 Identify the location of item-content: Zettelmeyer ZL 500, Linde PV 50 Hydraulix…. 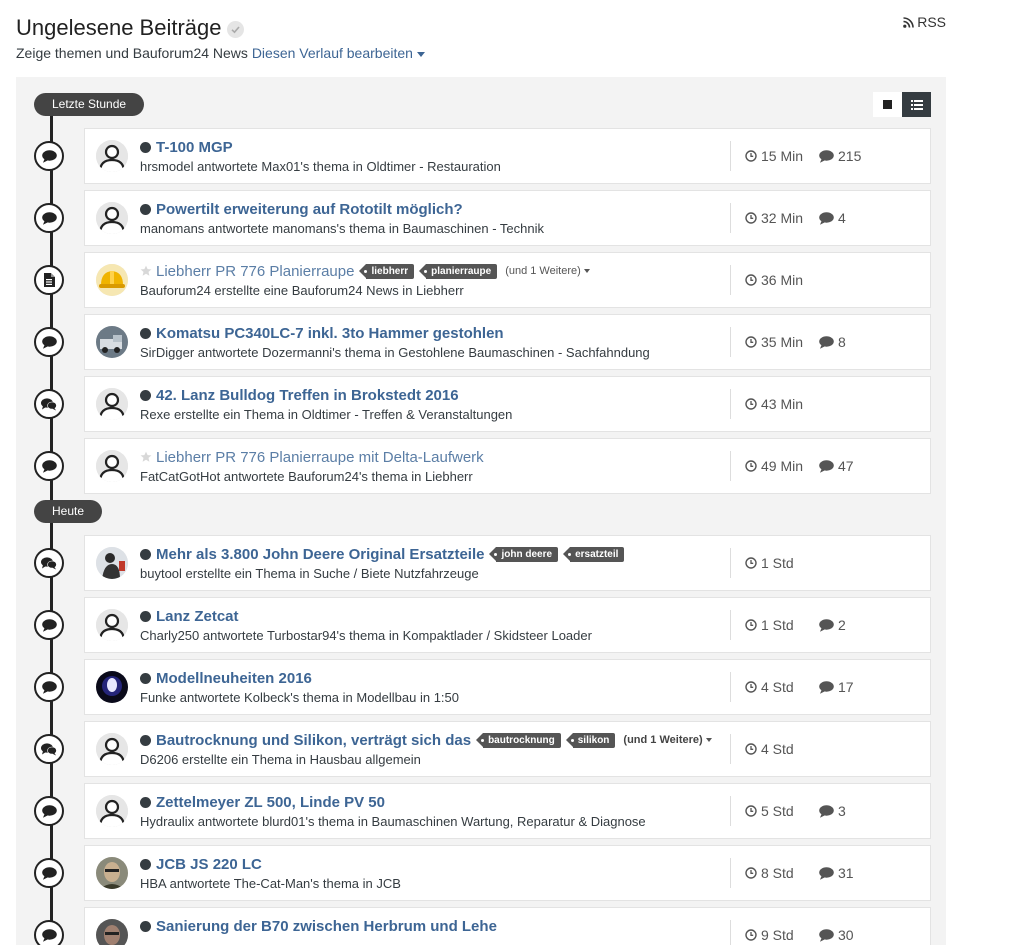
(430, 811).